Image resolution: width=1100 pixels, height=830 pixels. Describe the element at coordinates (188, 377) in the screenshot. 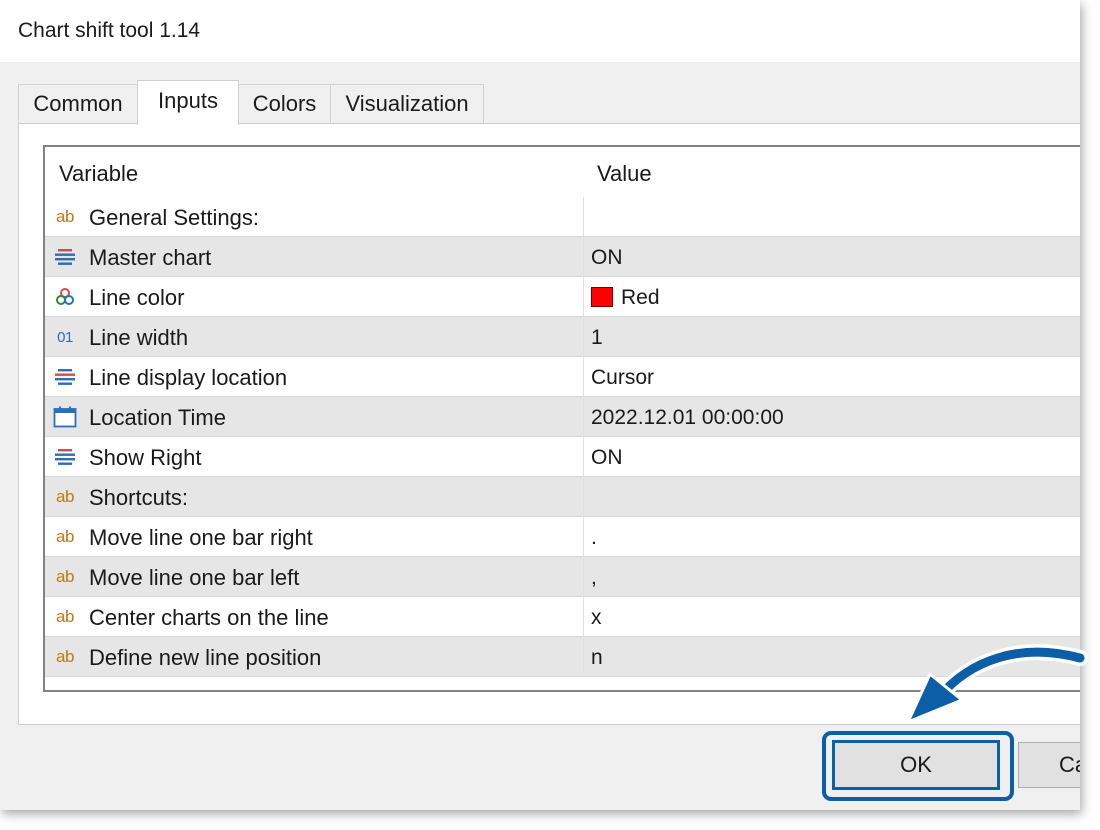

I see `row-name: Line display location` at that location.